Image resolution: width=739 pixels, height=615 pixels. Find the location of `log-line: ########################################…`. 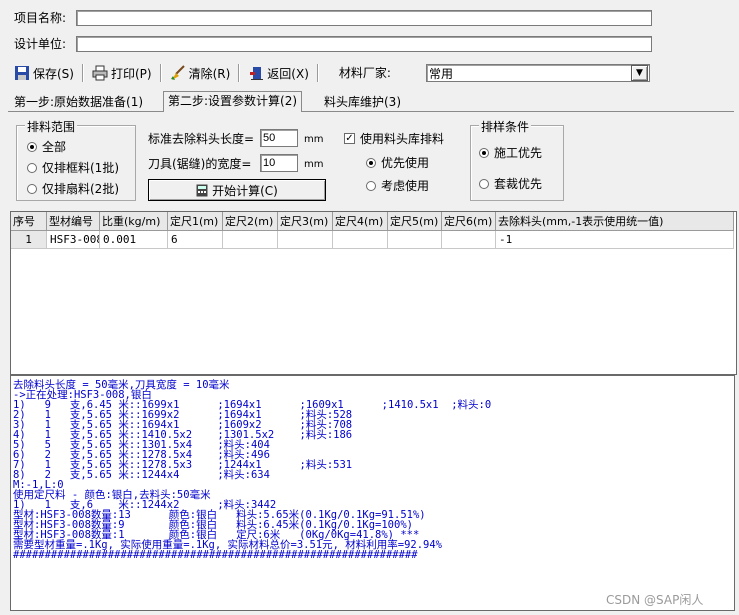

log-line: ########################################… is located at coordinates (215, 555).